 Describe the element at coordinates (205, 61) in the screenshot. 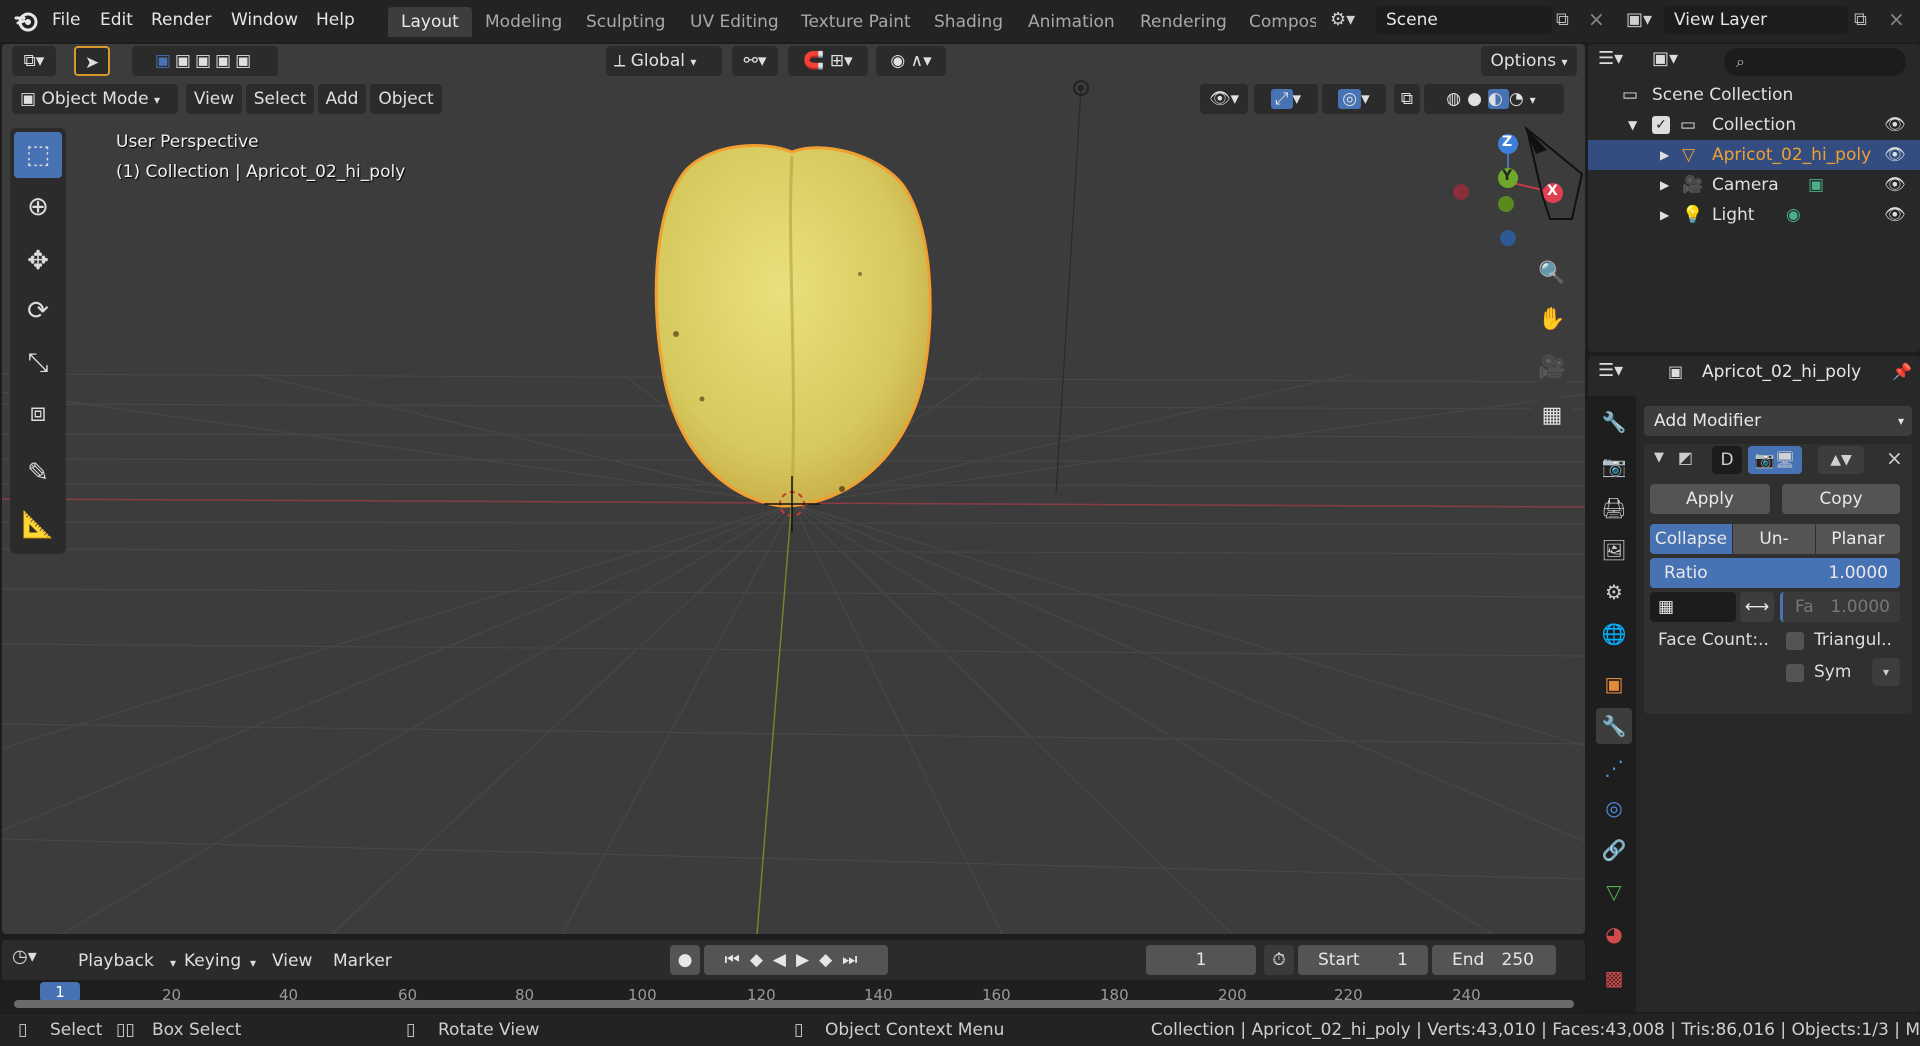

I see `select-subtract-icon: ▣` at that location.